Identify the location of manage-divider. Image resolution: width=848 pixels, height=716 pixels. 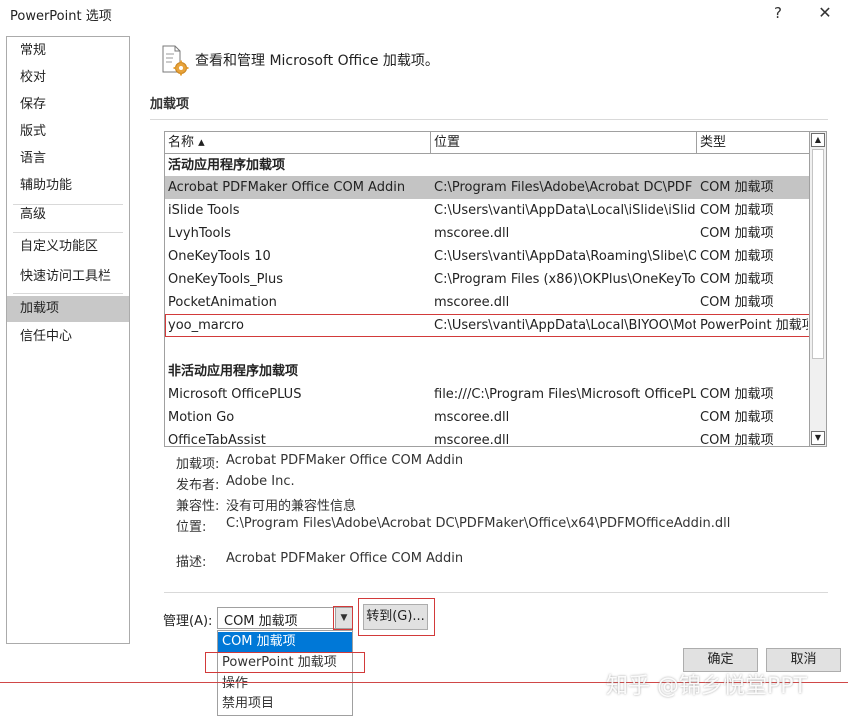
(496, 592).